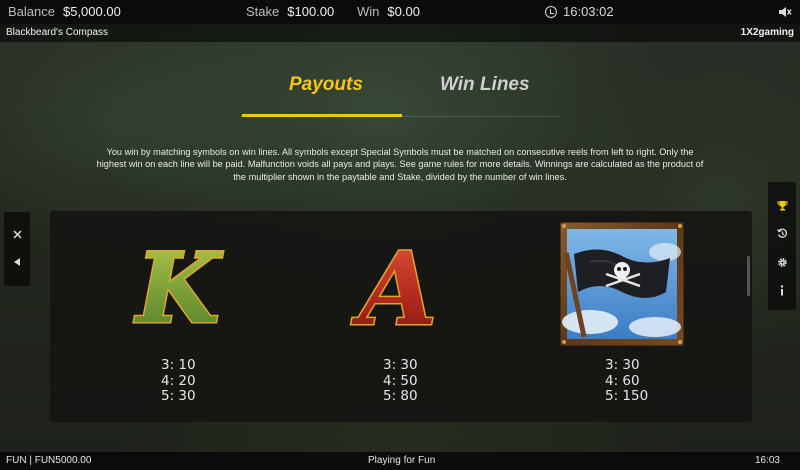 The height and width of the screenshot is (470, 800). Describe the element at coordinates (782, 262) in the screenshot. I see `settings-icon` at that location.